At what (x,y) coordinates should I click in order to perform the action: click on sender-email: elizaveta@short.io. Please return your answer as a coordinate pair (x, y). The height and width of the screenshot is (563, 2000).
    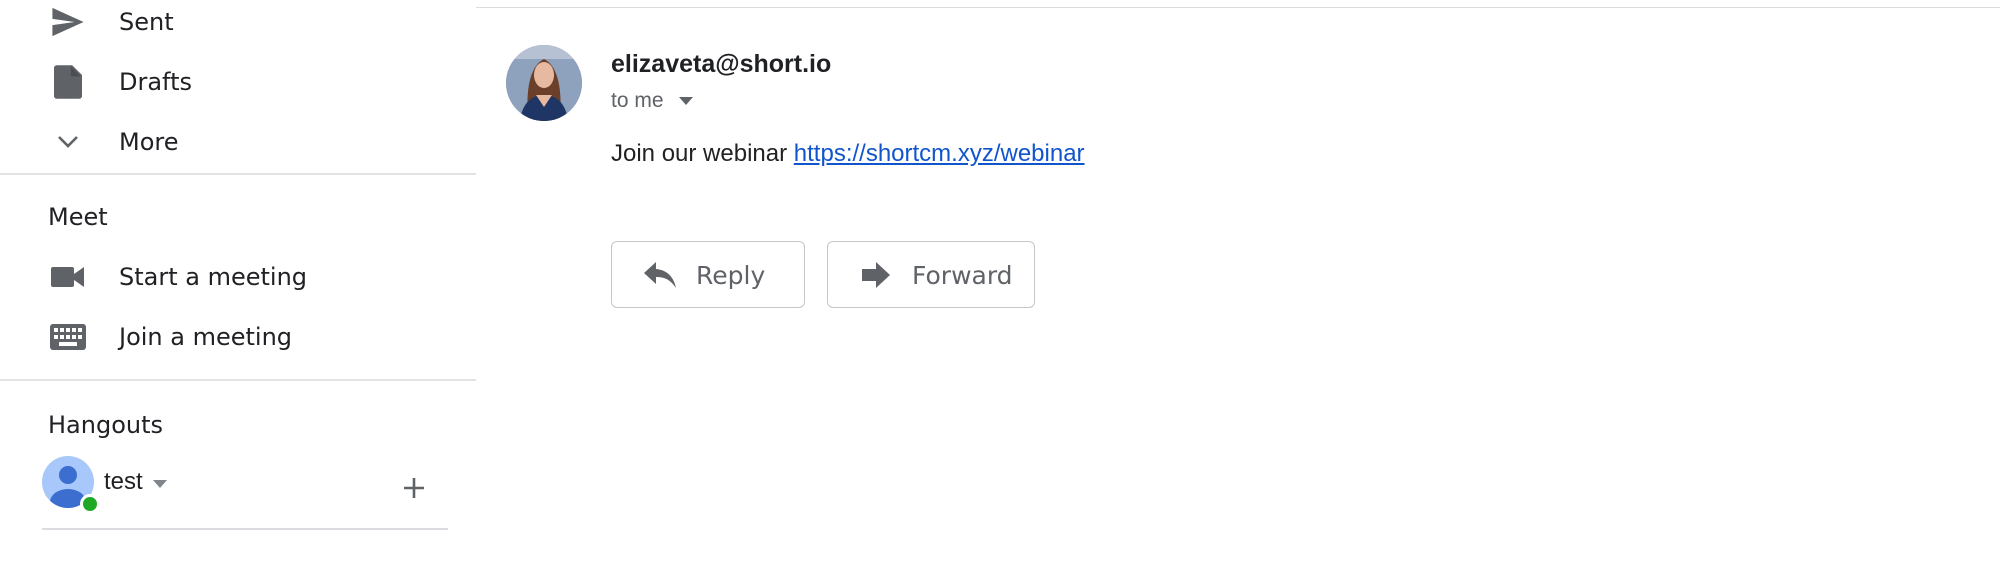
    Looking at the image, I should click on (721, 64).